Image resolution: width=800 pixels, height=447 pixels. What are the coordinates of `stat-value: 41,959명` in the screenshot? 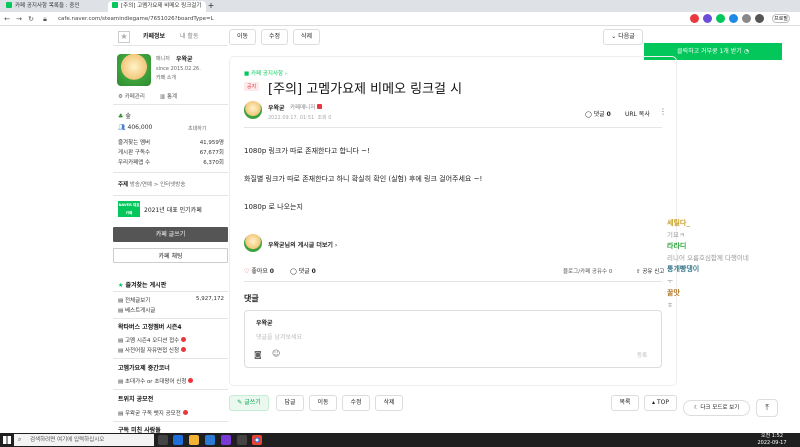 It's located at (211, 143).